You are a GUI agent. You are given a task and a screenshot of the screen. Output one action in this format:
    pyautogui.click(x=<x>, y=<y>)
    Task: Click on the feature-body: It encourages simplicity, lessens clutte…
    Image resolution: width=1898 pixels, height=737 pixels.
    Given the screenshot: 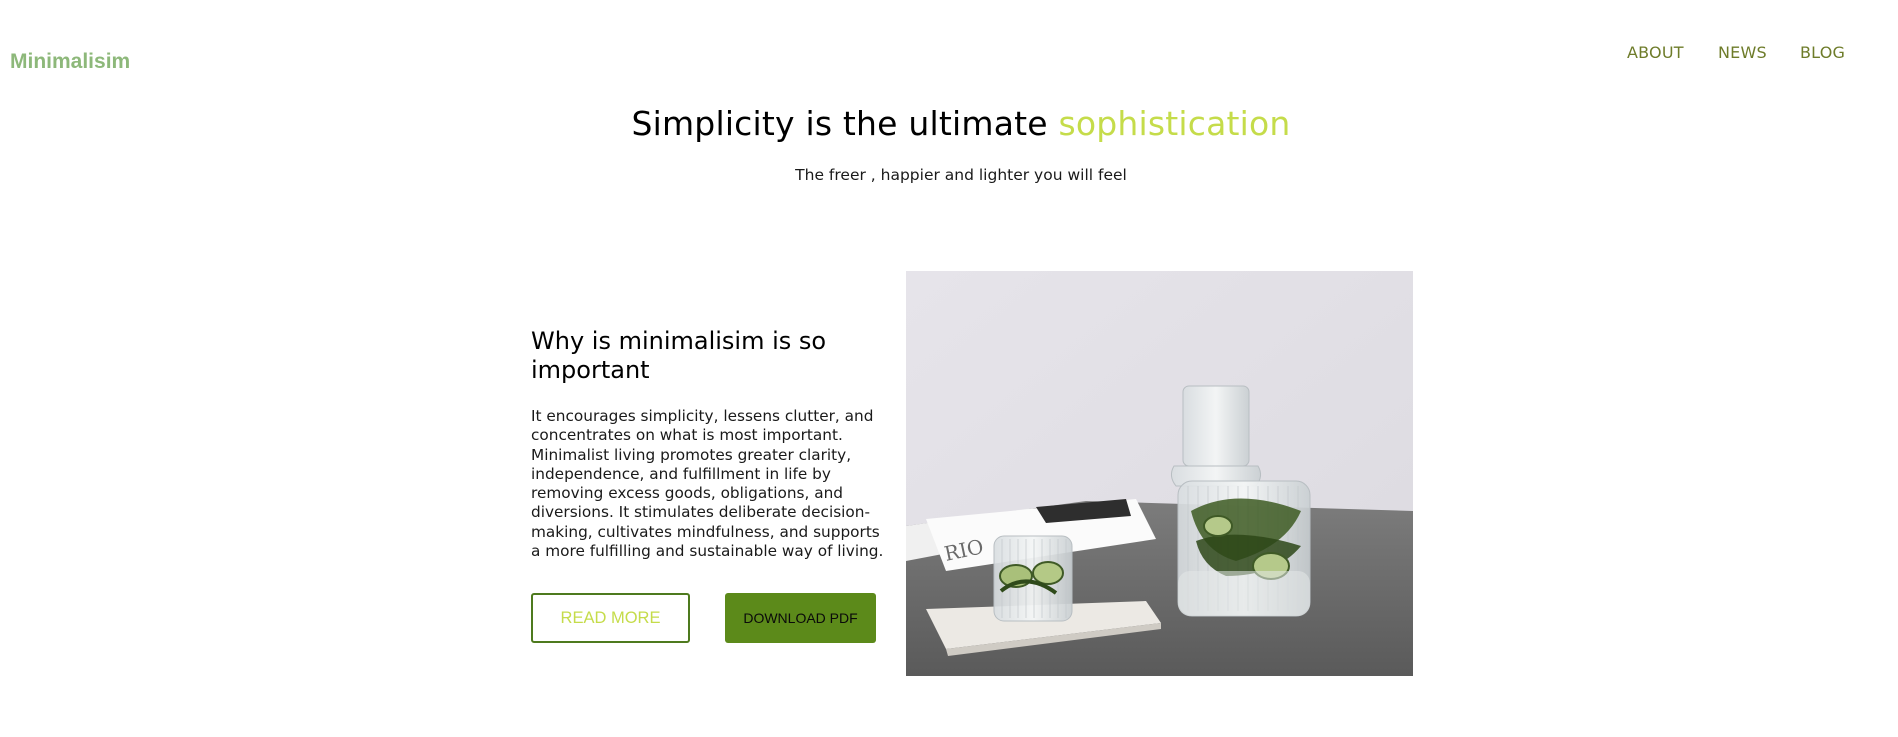 What is the action you would take?
    pyautogui.click(x=707, y=484)
    